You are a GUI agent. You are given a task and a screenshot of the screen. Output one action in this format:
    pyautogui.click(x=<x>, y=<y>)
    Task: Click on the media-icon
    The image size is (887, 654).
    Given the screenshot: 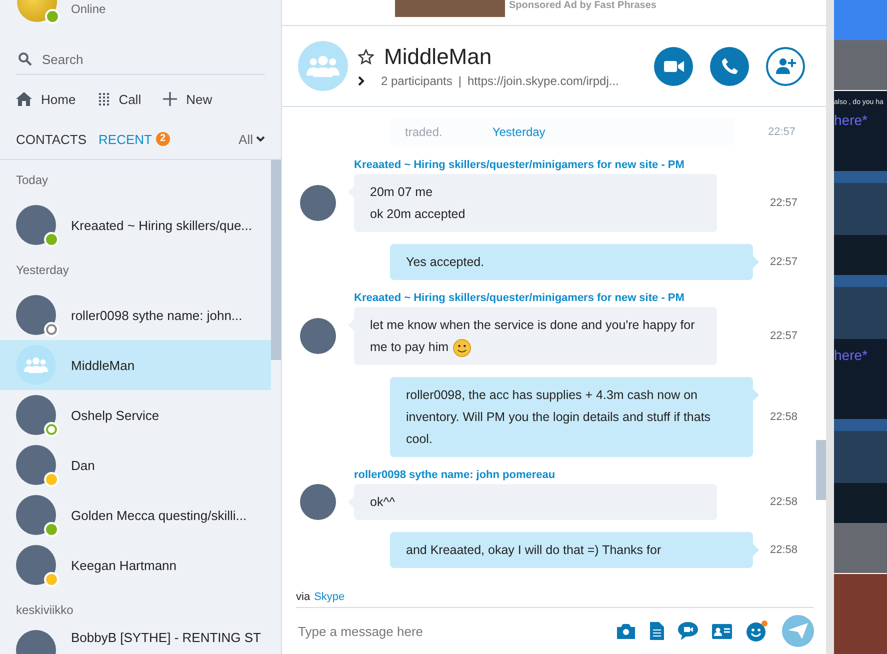 What is the action you would take?
    pyautogui.click(x=626, y=631)
    